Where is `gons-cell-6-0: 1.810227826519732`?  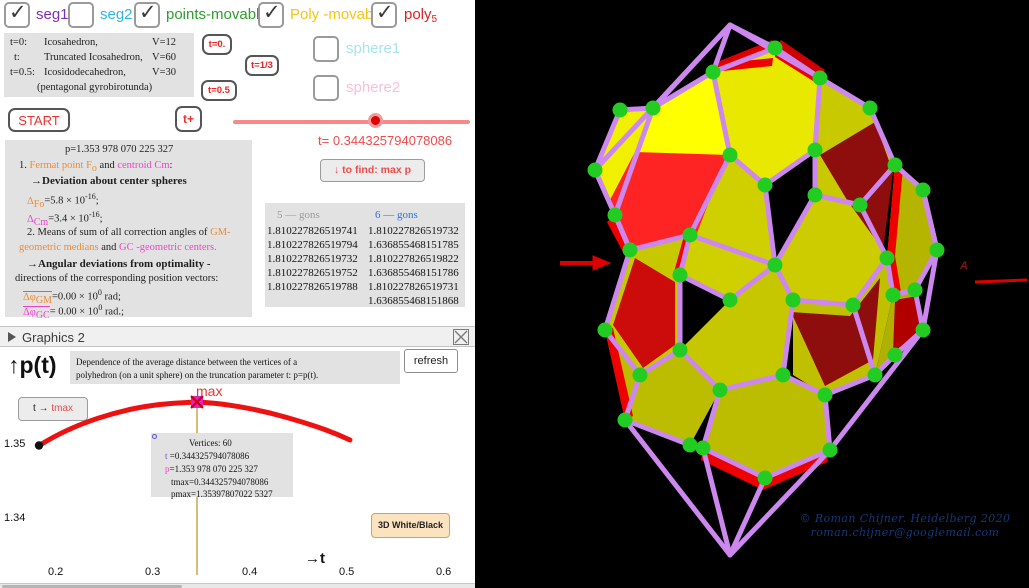 gons-cell-6-0: 1.810227826519732 is located at coordinates (413, 231).